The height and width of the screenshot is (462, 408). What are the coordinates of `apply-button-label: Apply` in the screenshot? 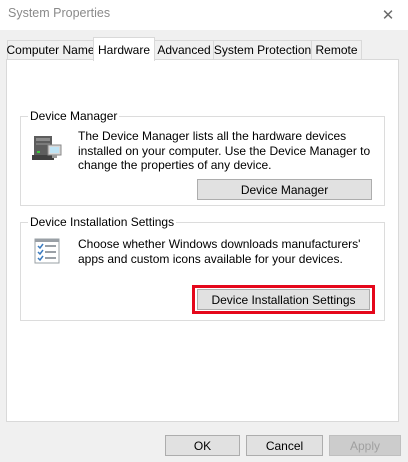 It's located at (365, 445).